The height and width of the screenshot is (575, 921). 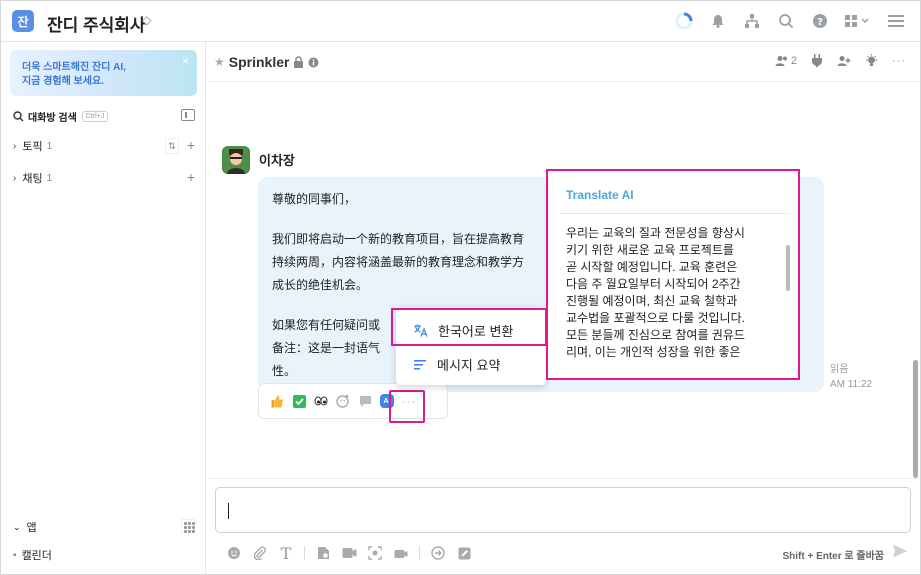 What do you see at coordinates (15, 555) in the screenshot?
I see `calendar-icon: ▪` at bounding box center [15, 555].